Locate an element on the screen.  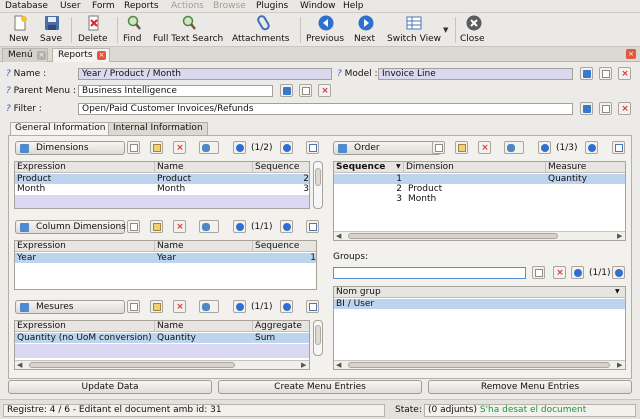
close-button: Close is located at coordinates (474, 30).